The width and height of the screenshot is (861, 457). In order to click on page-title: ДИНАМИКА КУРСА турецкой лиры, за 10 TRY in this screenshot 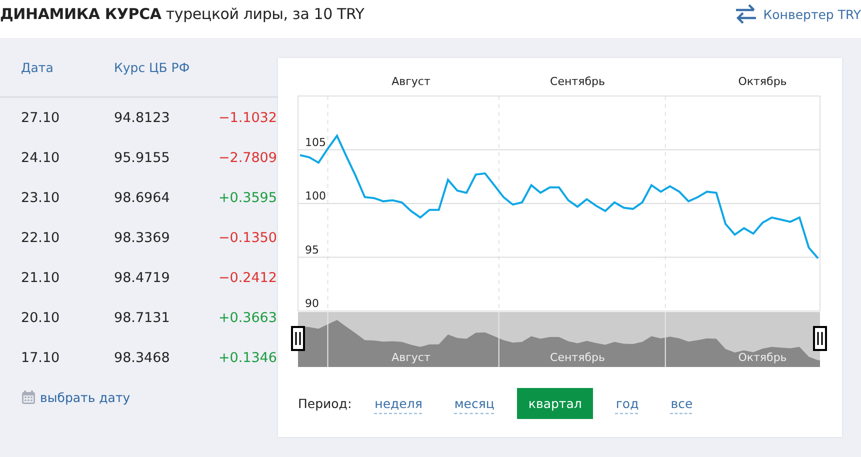, I will do `click(182, 14)`.